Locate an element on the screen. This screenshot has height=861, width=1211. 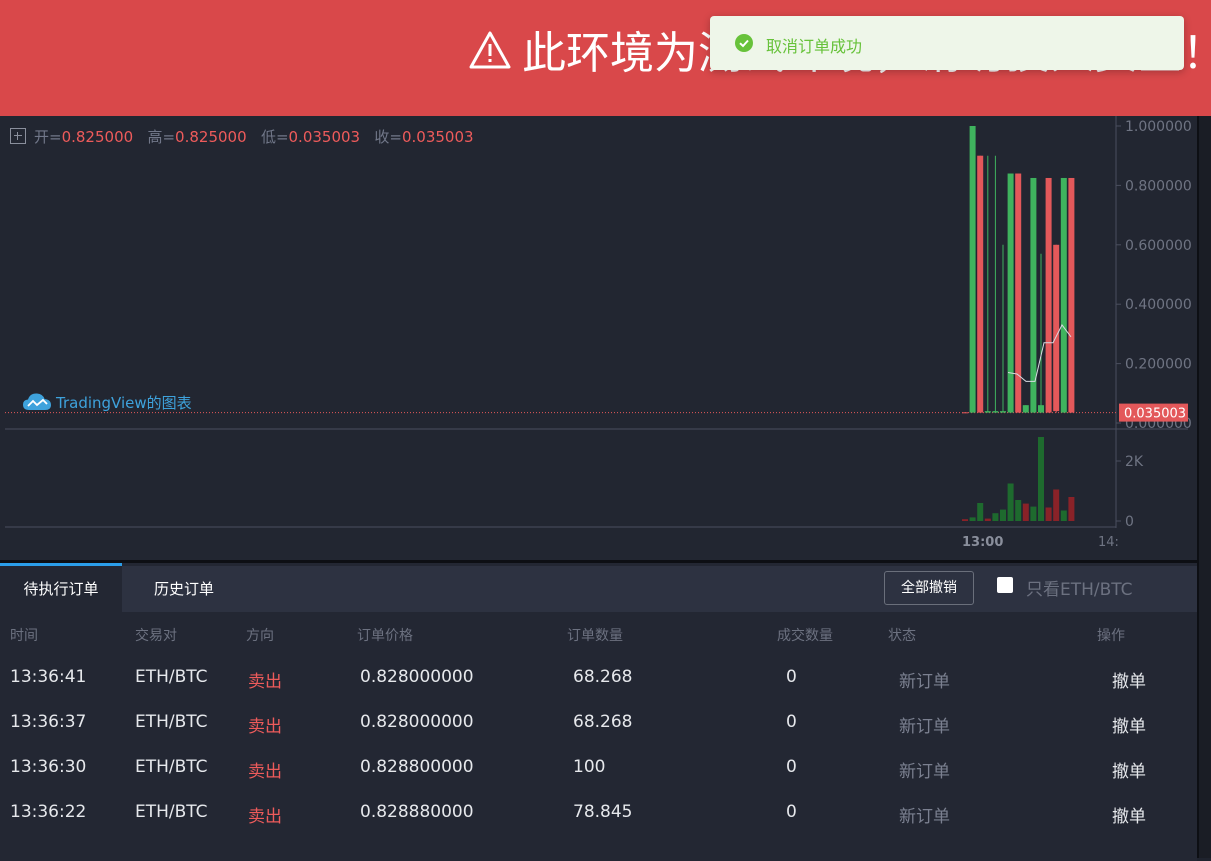
toast-message: 取消订单成功 is located at coordinates (814, 46).